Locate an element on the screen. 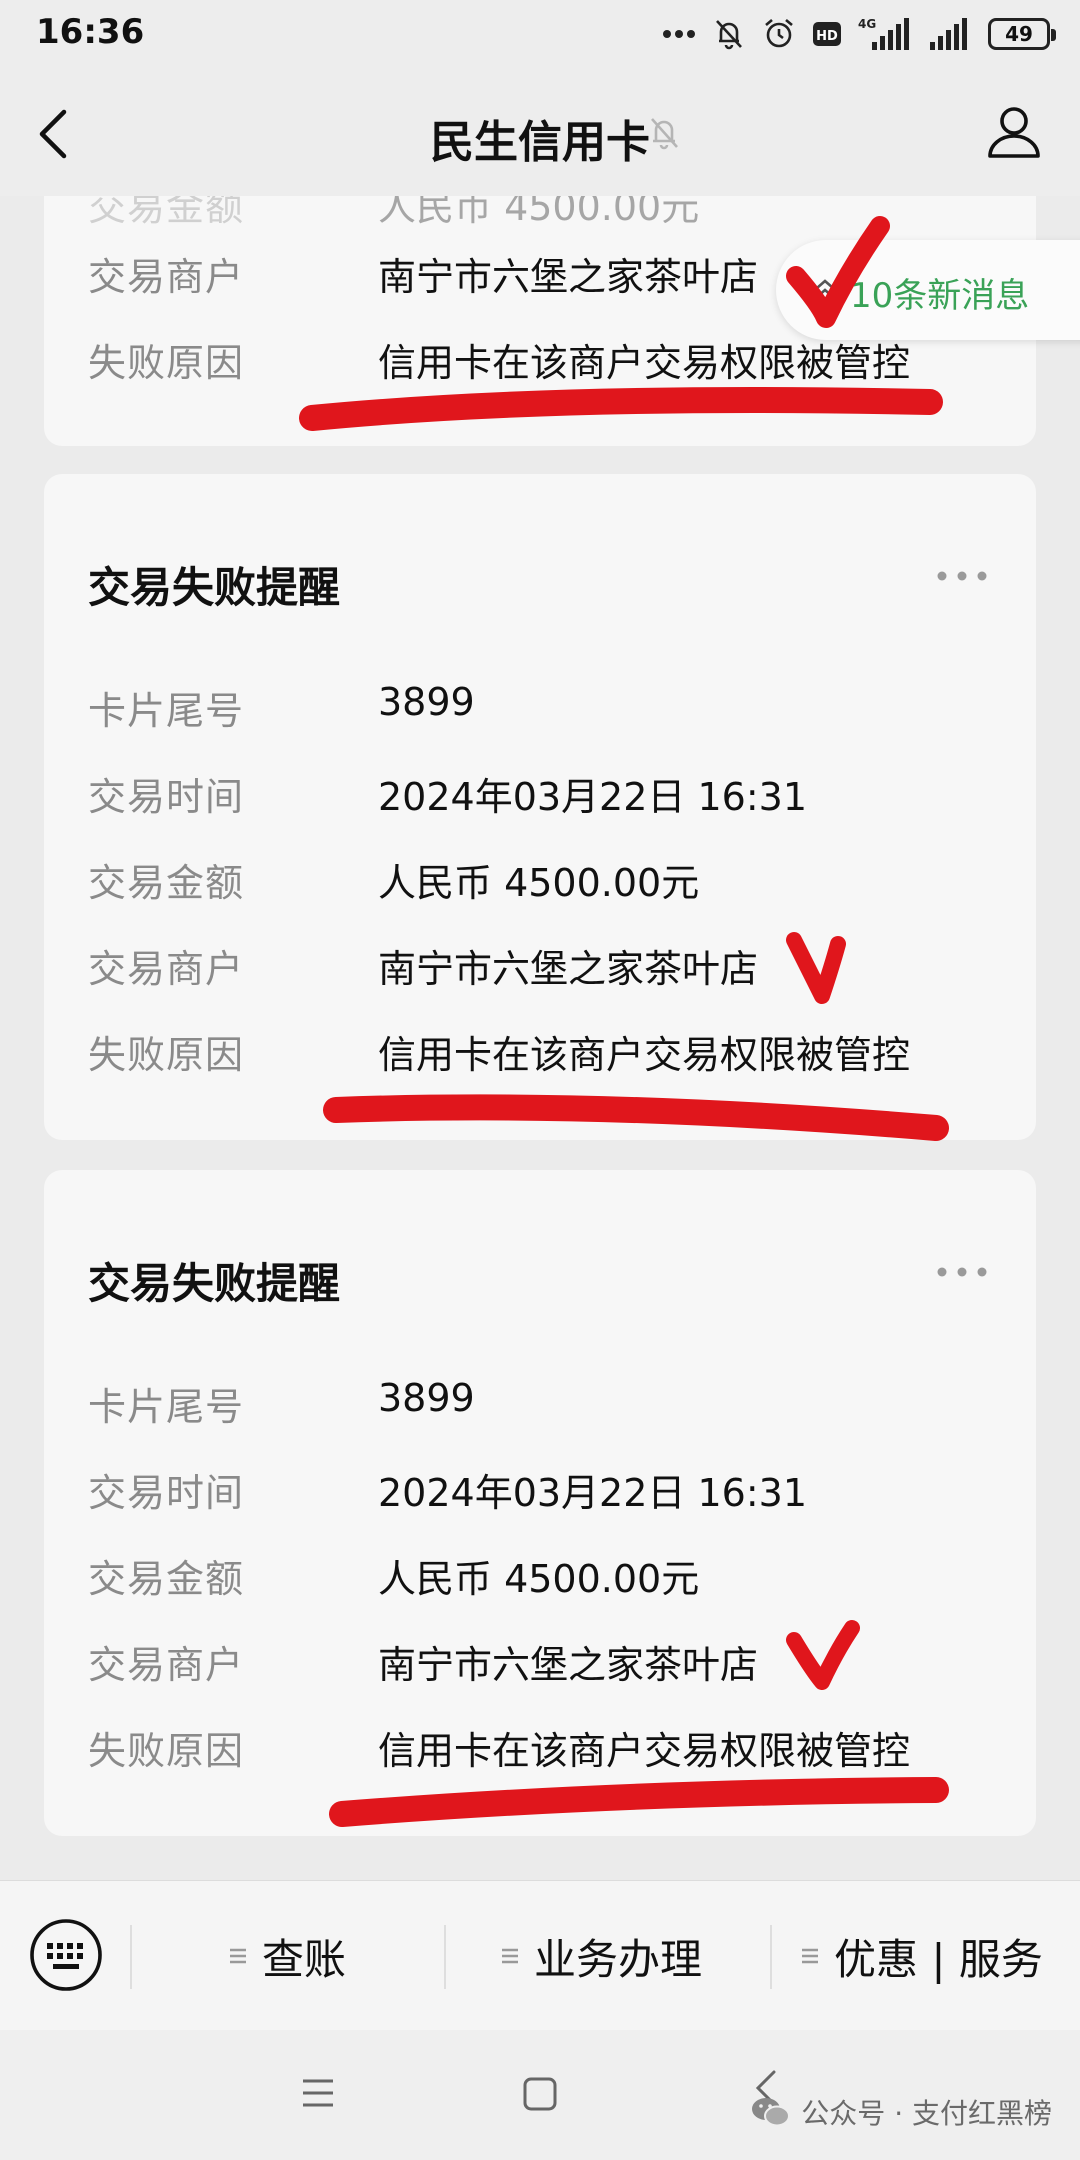 This screenshot has height=2160, width=1080. alarm-icon is located at coordinates (779, 33).